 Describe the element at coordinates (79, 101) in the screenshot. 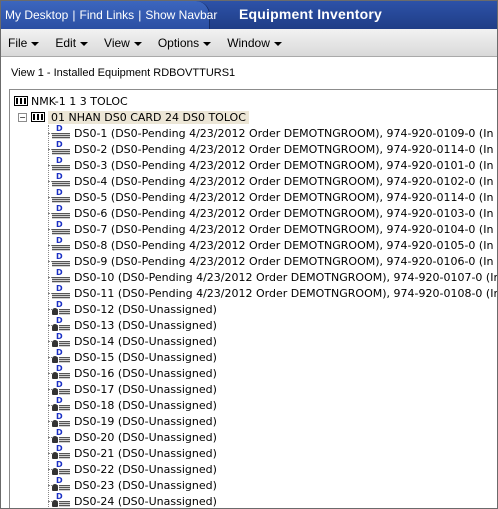

I see `tree-root-label: NMK-1 1 3 TOLOC` at that location.